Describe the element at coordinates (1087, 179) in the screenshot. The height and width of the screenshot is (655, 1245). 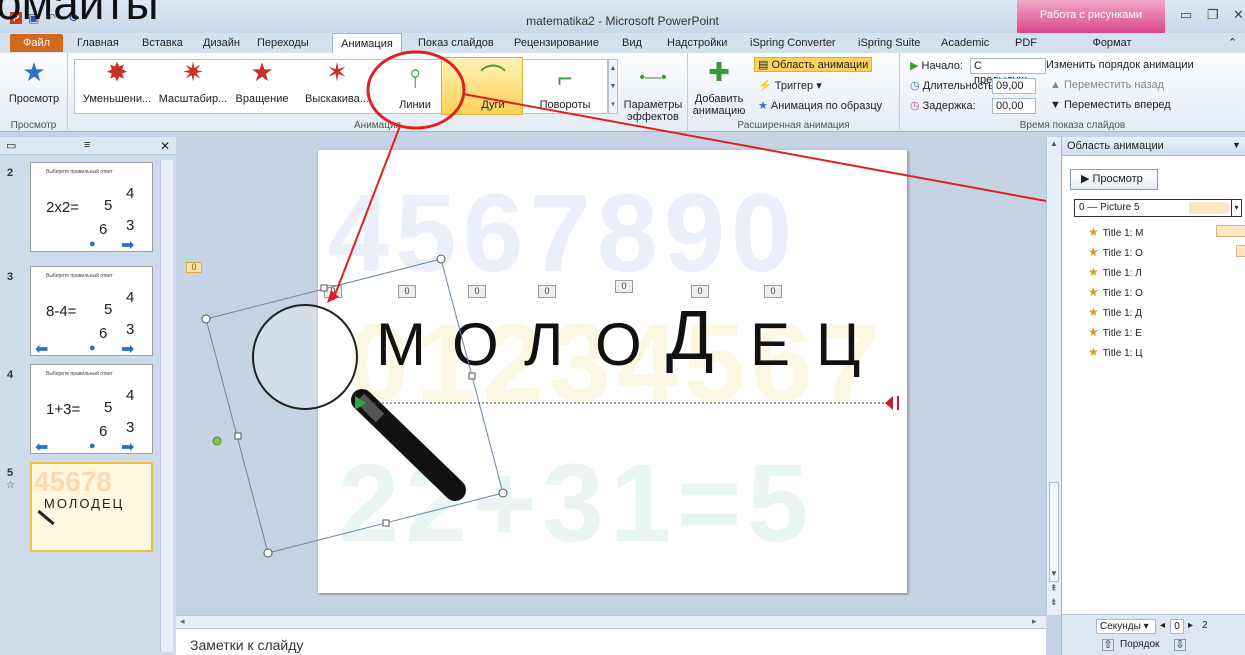
I see `play-icon: ▶` at that location.